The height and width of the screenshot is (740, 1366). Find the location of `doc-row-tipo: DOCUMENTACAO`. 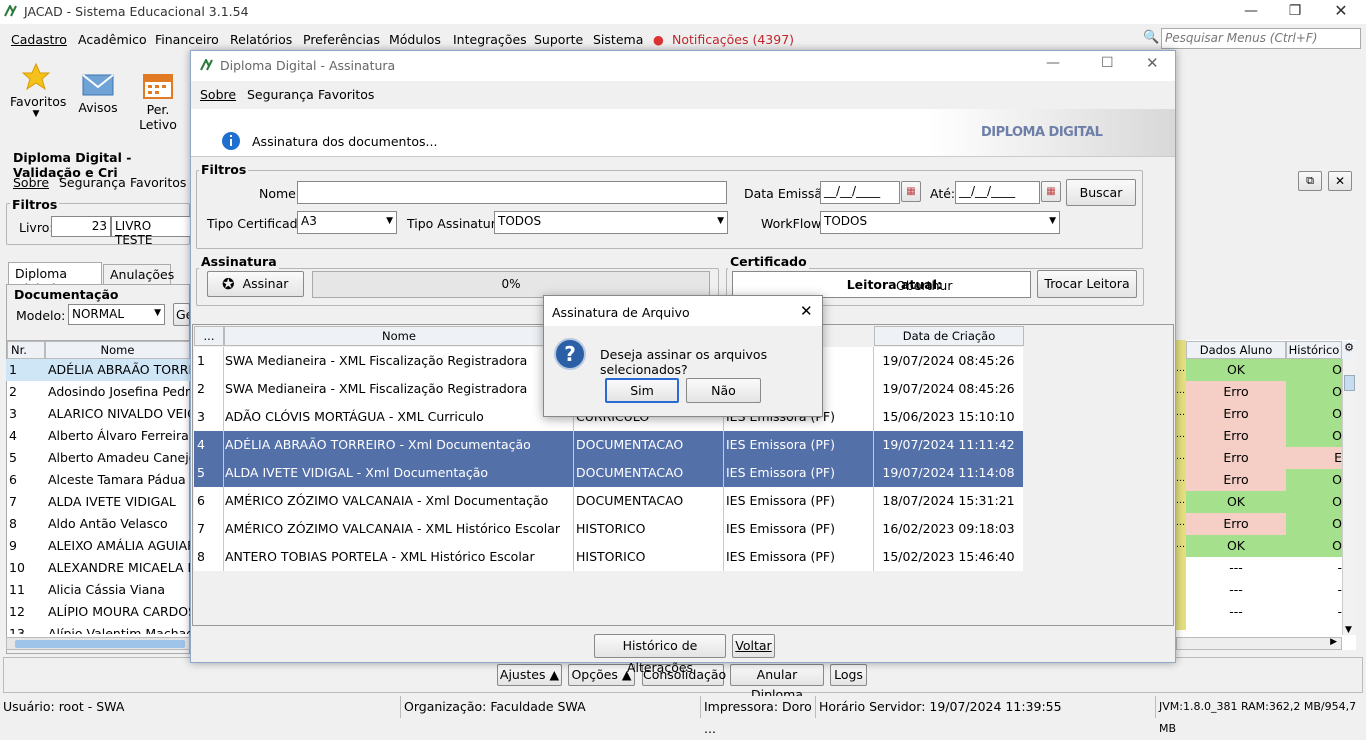

doc-row-tipo: DOCUMENTACAO is located at coordinates (649, 473).